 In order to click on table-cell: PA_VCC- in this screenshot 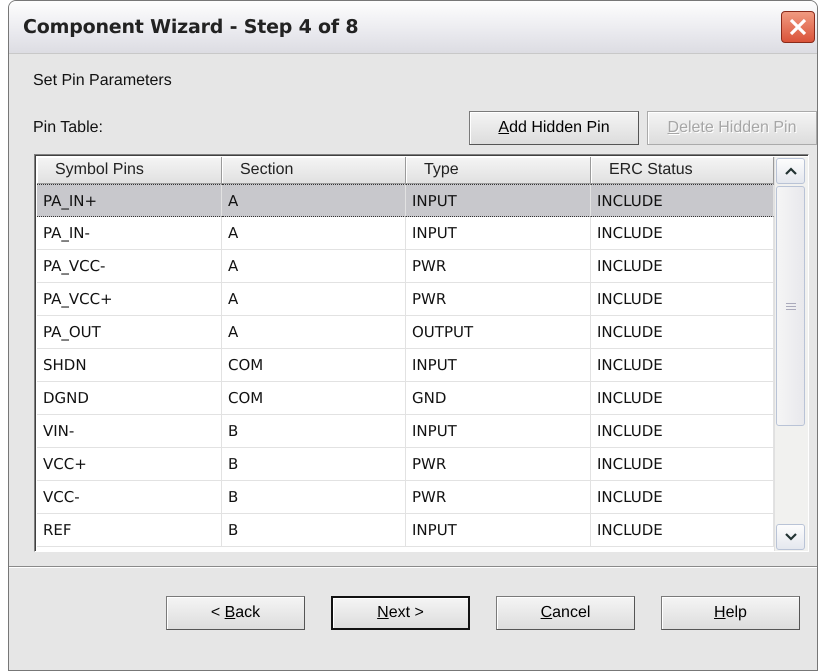, I will do `click(129, 266)`.